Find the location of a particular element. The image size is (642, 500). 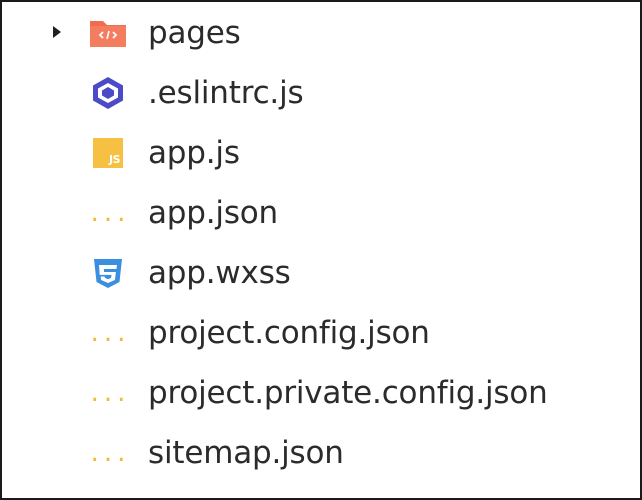

javascript-badge: JS is located at coordinates (108, 153).